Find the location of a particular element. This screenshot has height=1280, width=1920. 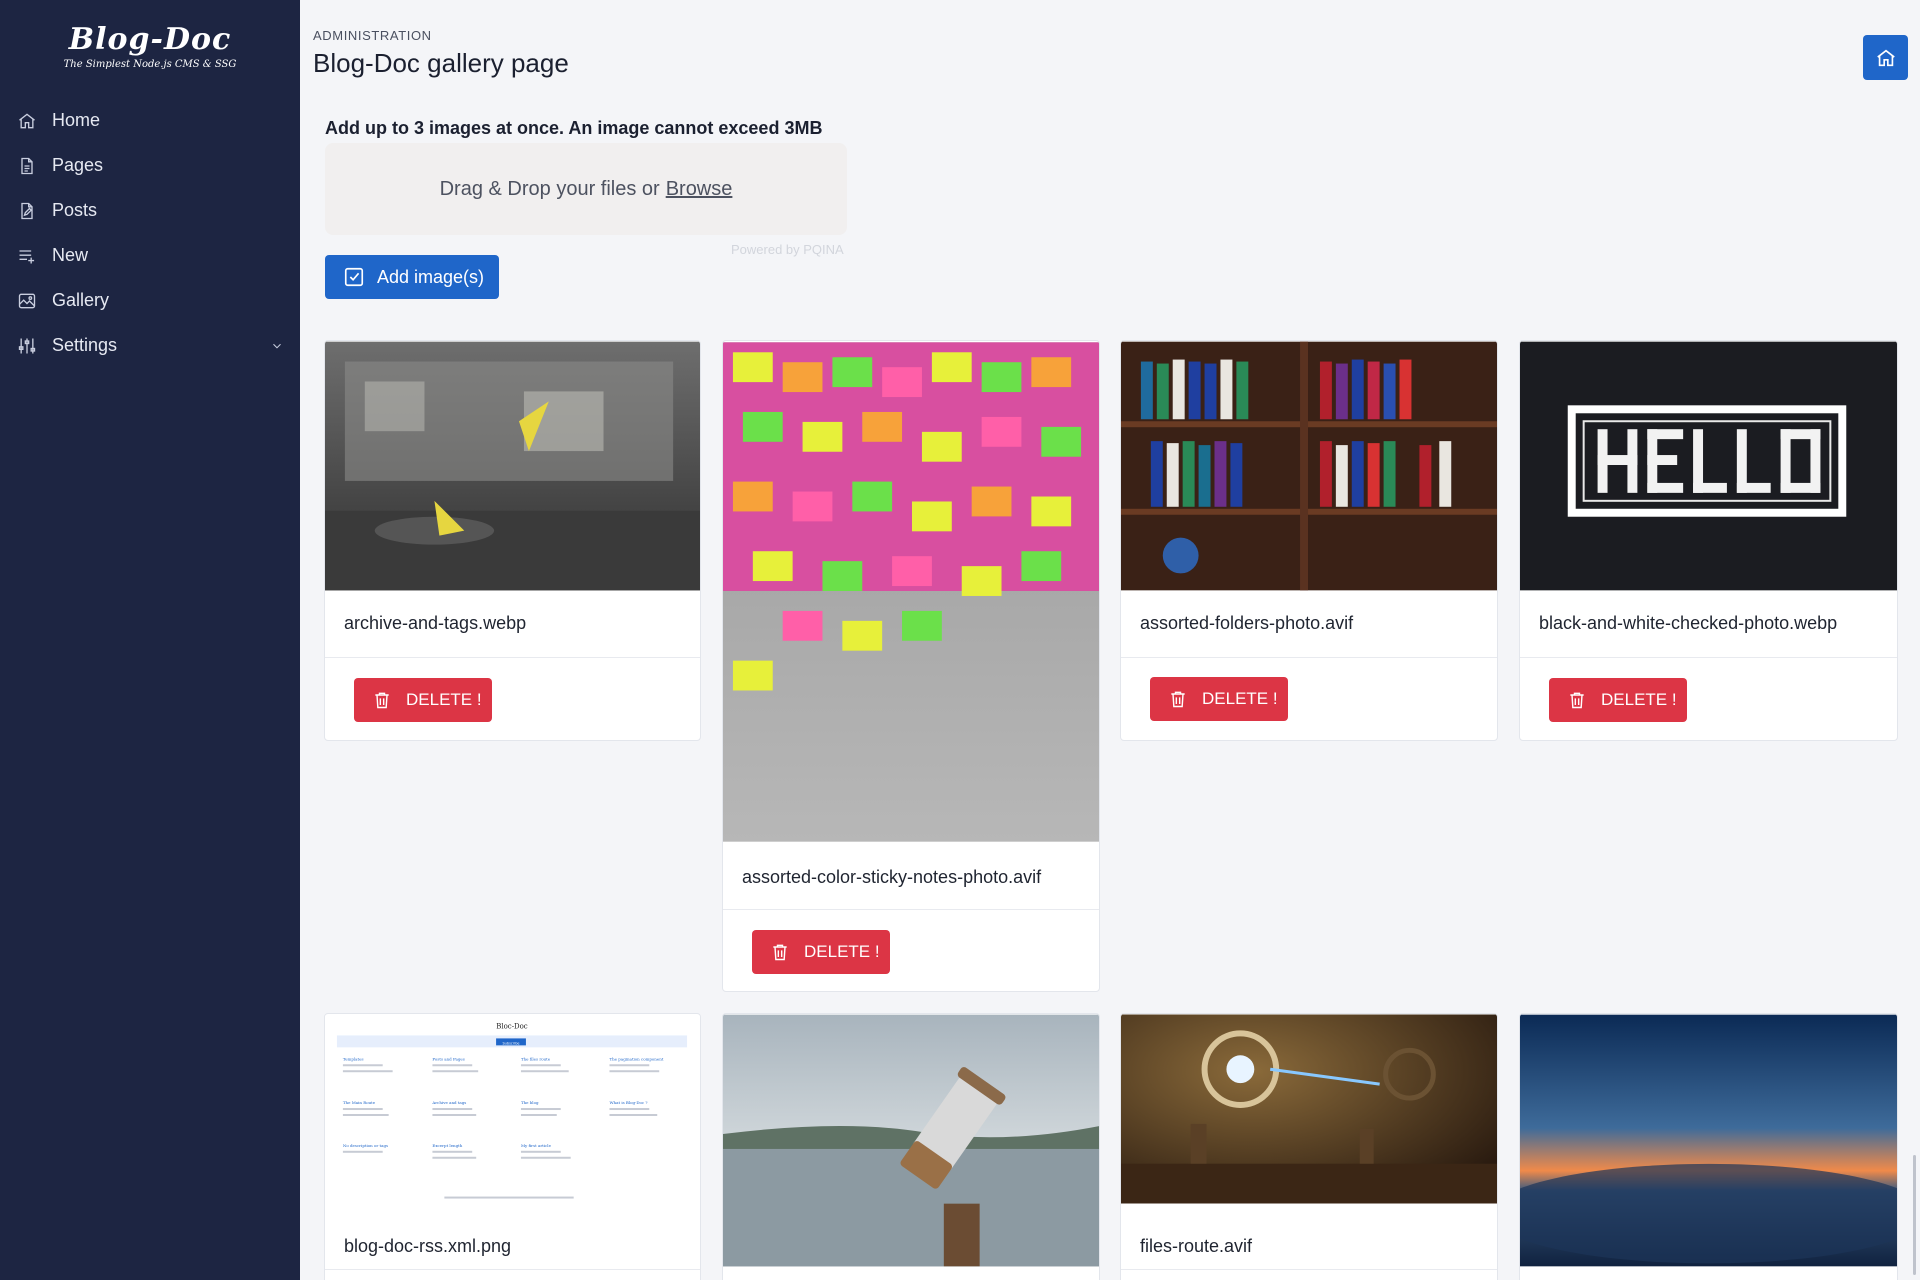

image-filename: blog-doc-rss.xml.png is located at coordinates (428, 1246).